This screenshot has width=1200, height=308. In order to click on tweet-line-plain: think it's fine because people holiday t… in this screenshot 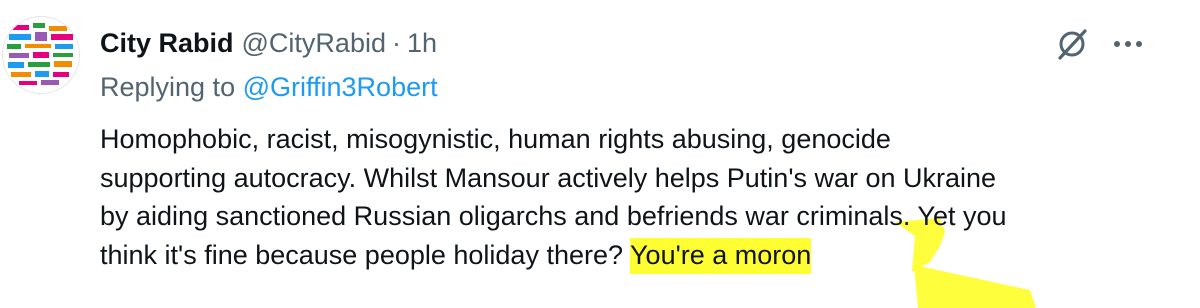, I will do `click(362, 254)`.